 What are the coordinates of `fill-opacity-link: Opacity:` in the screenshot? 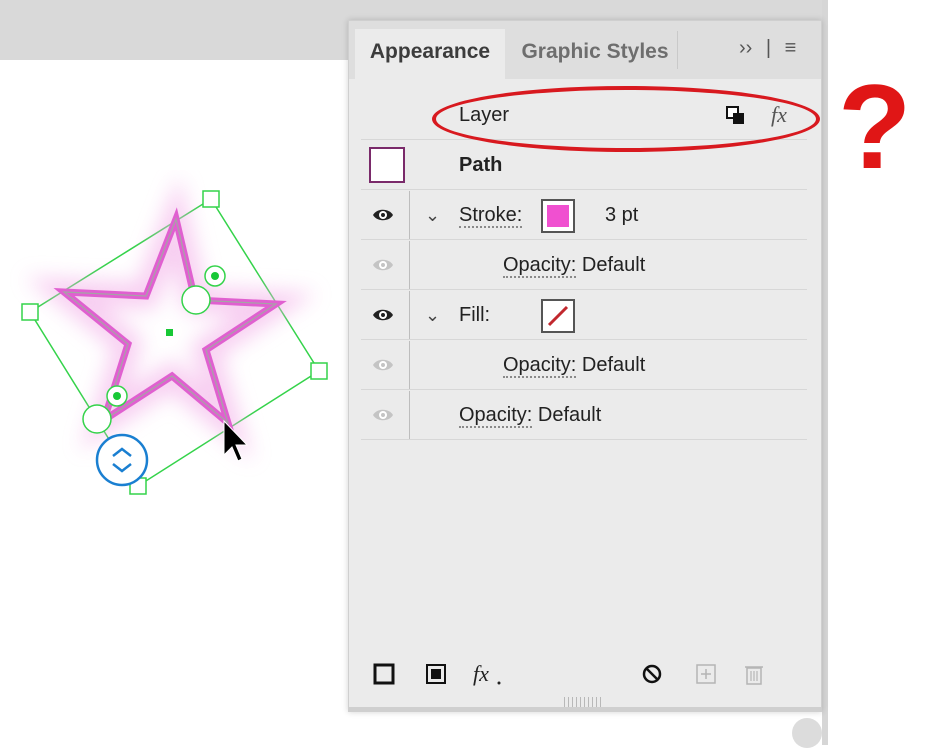 It's located at (540, 366).